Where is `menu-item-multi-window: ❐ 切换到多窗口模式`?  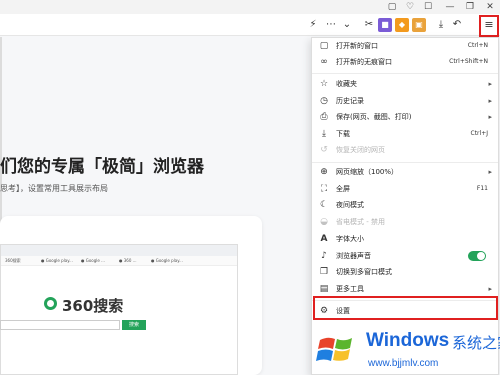 menu-item-multi-window: ❐ 切换到多窗口模式 is located at coordinates (405, 272).